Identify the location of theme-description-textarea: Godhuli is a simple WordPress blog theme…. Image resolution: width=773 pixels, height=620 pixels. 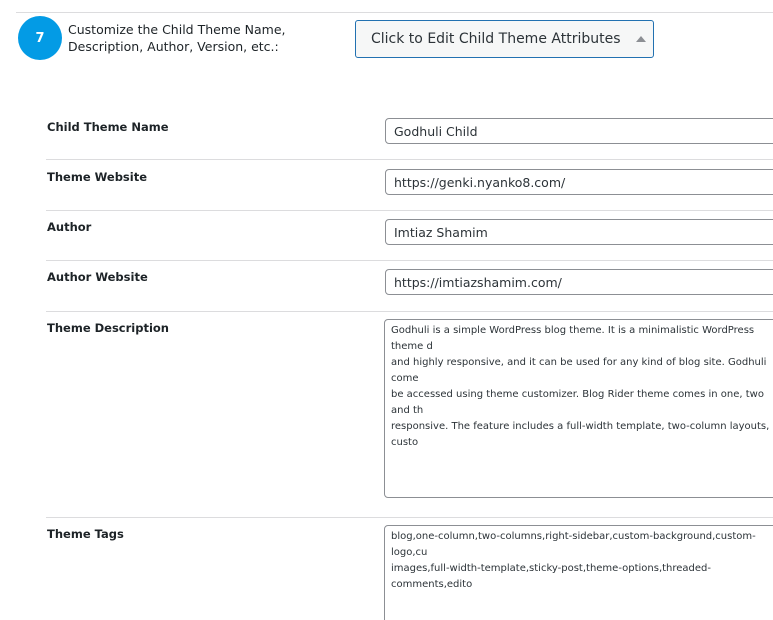
(578, 408).